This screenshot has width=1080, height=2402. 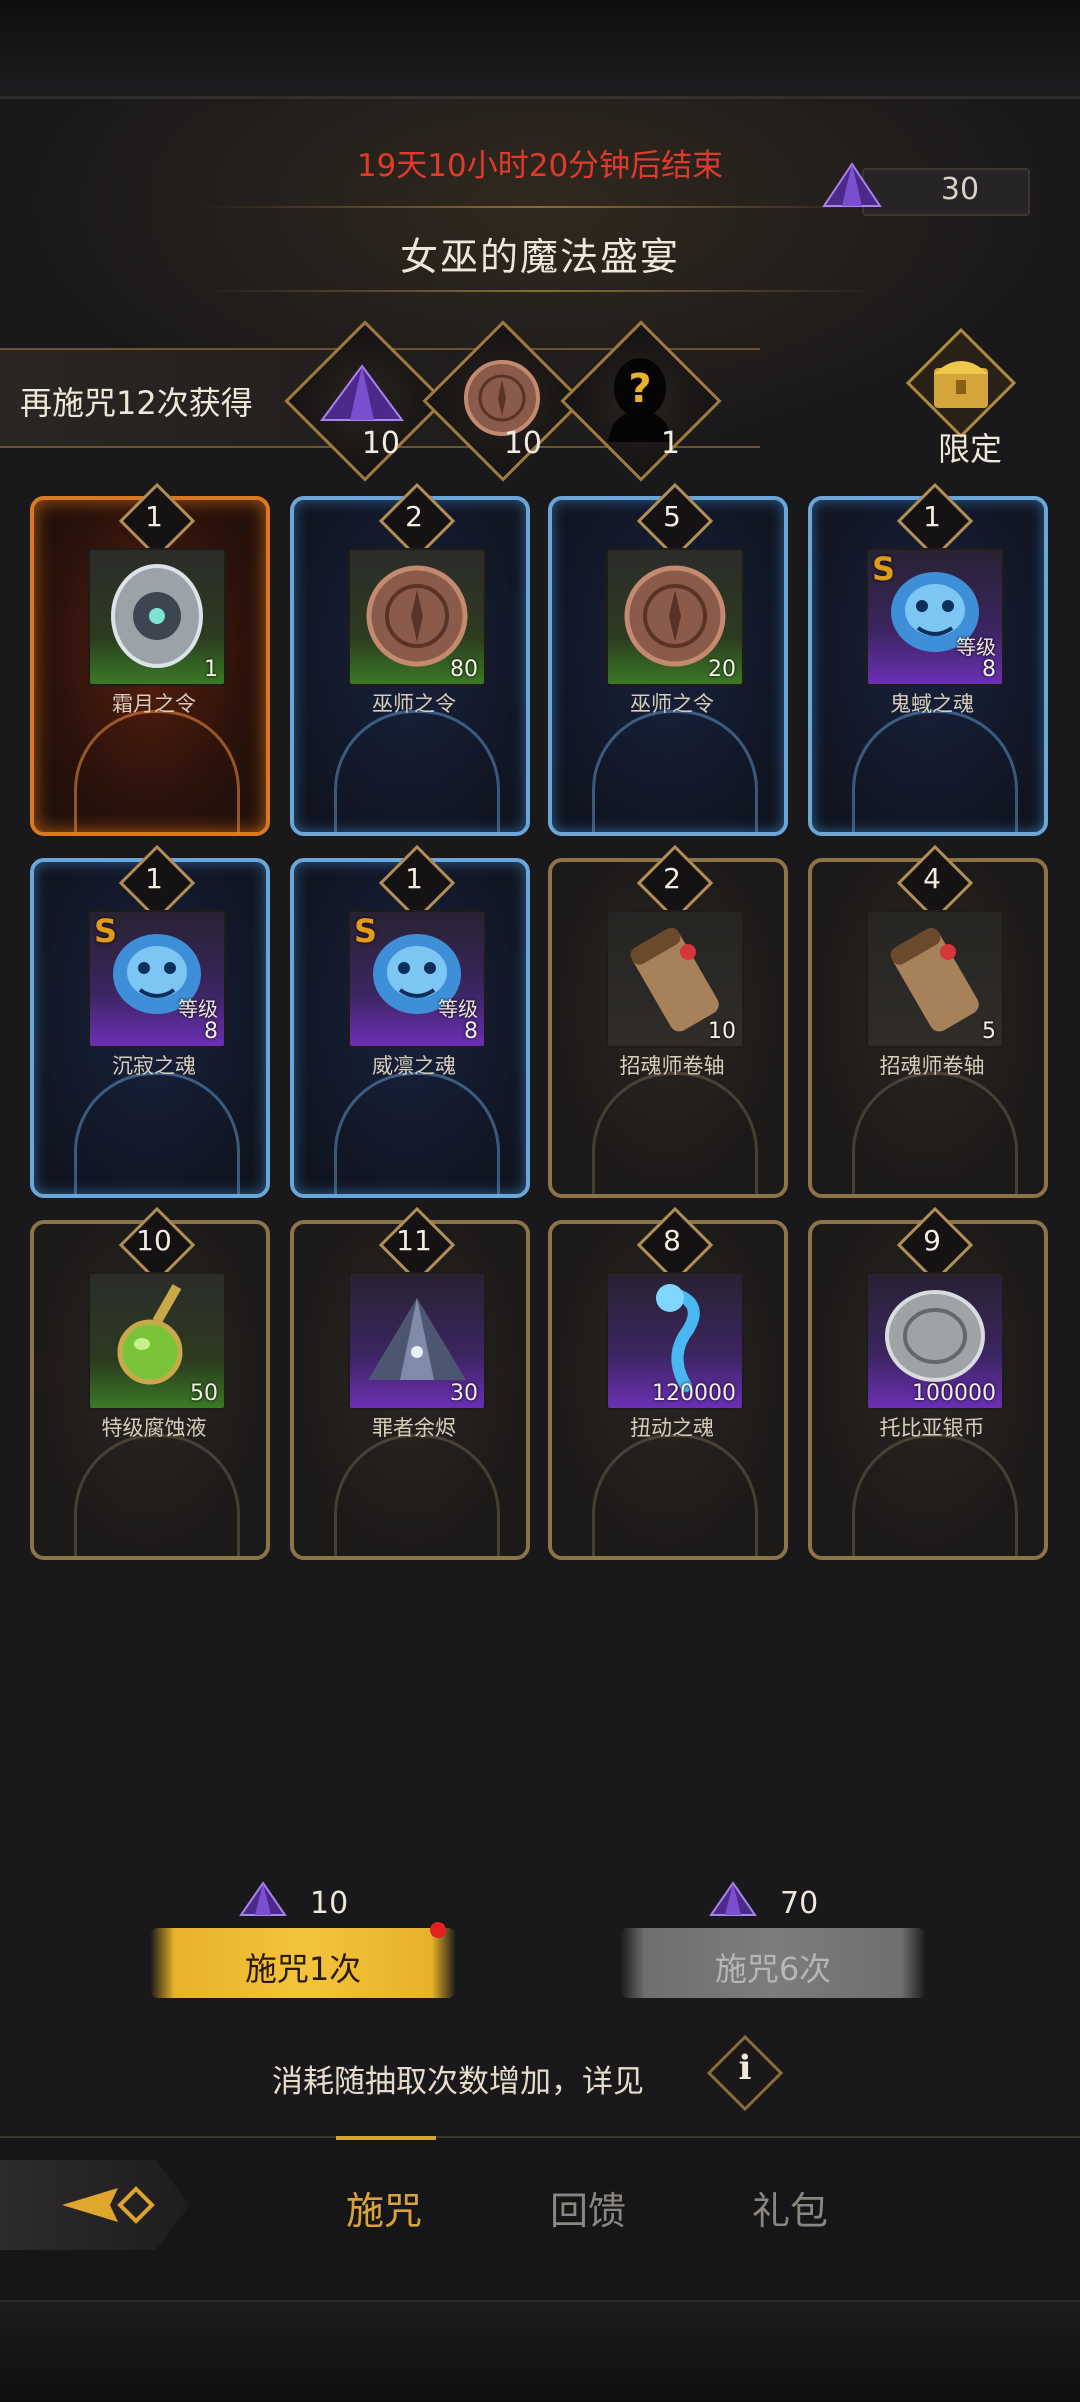 I want to click on reward-card: 1 S 等级 8 沉寂之魂, so click(x=150, y=1021).